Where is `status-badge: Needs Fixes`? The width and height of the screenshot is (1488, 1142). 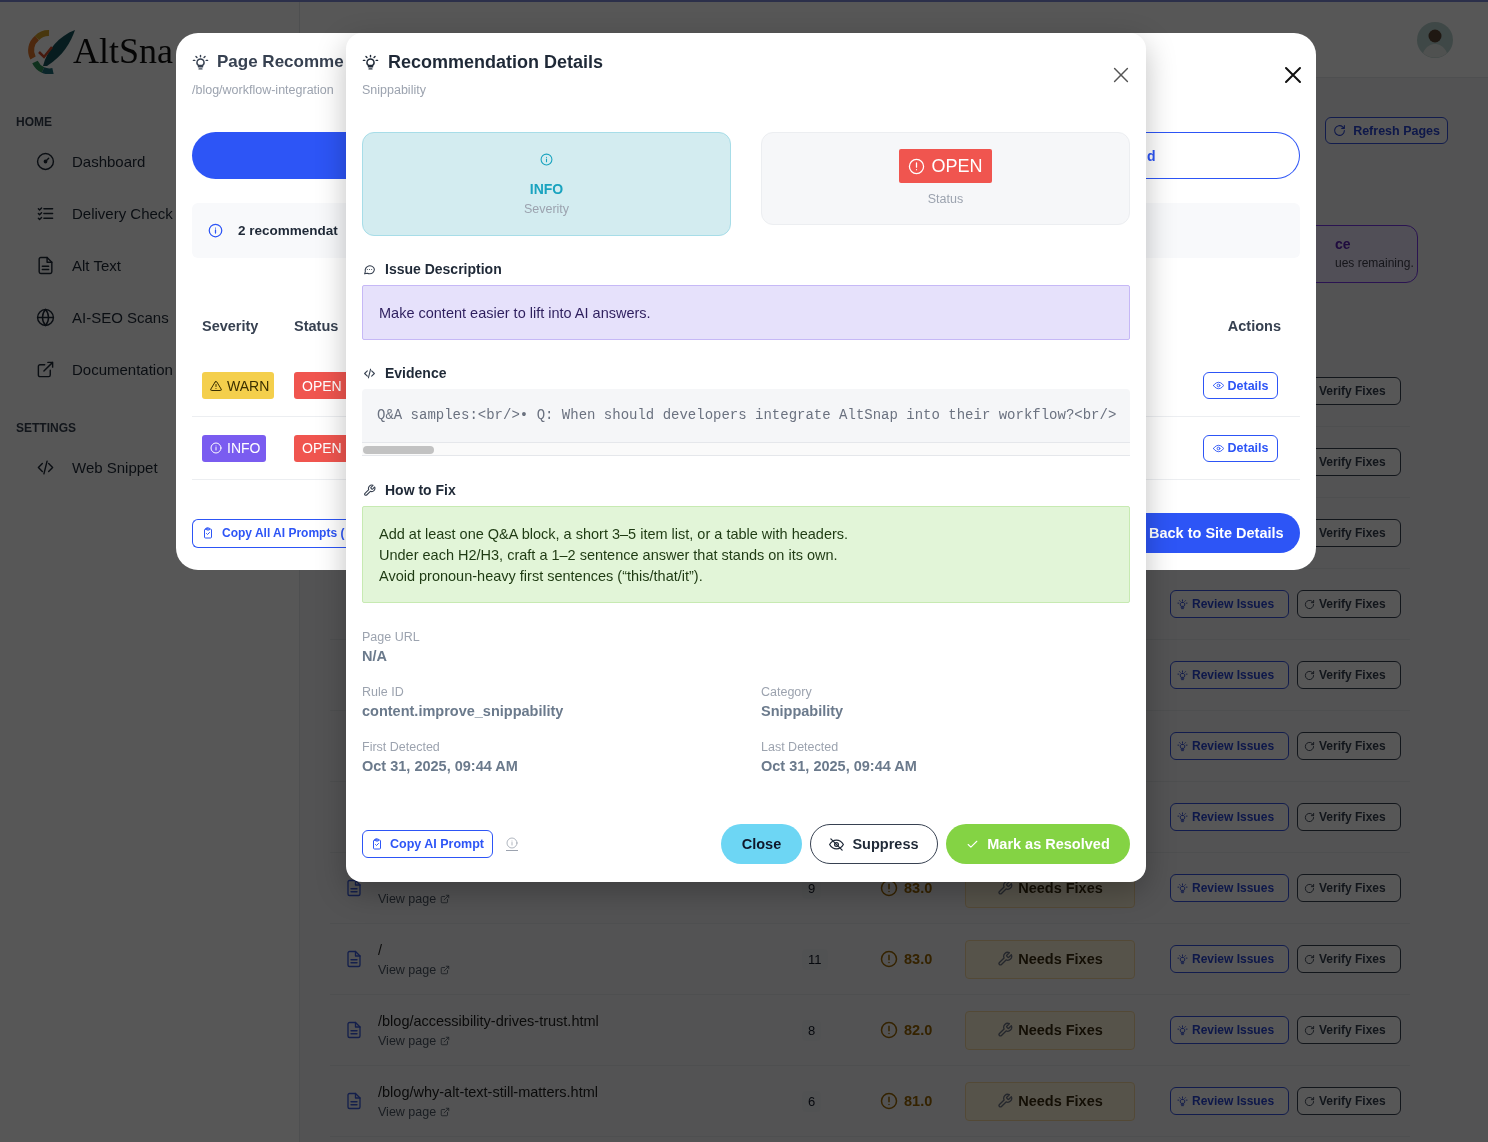 status-badge: Needs Fixes is located at coordinates (1050, 959).